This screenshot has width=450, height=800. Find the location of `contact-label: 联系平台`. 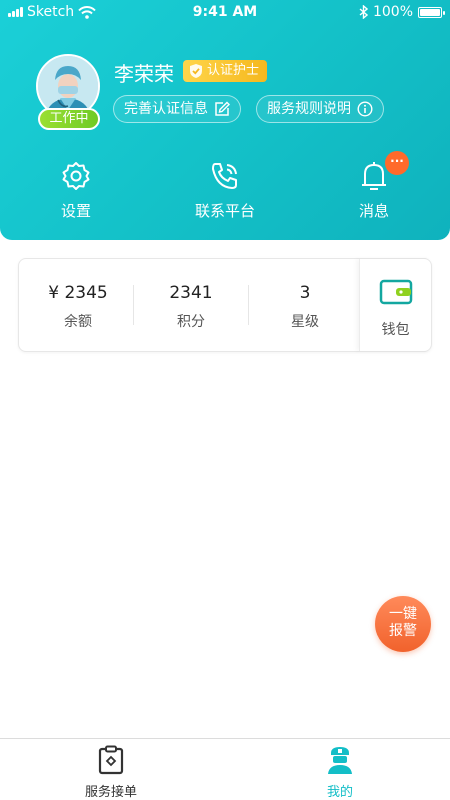

contact-label: 联系平台 is located at coordinates (224, 211).